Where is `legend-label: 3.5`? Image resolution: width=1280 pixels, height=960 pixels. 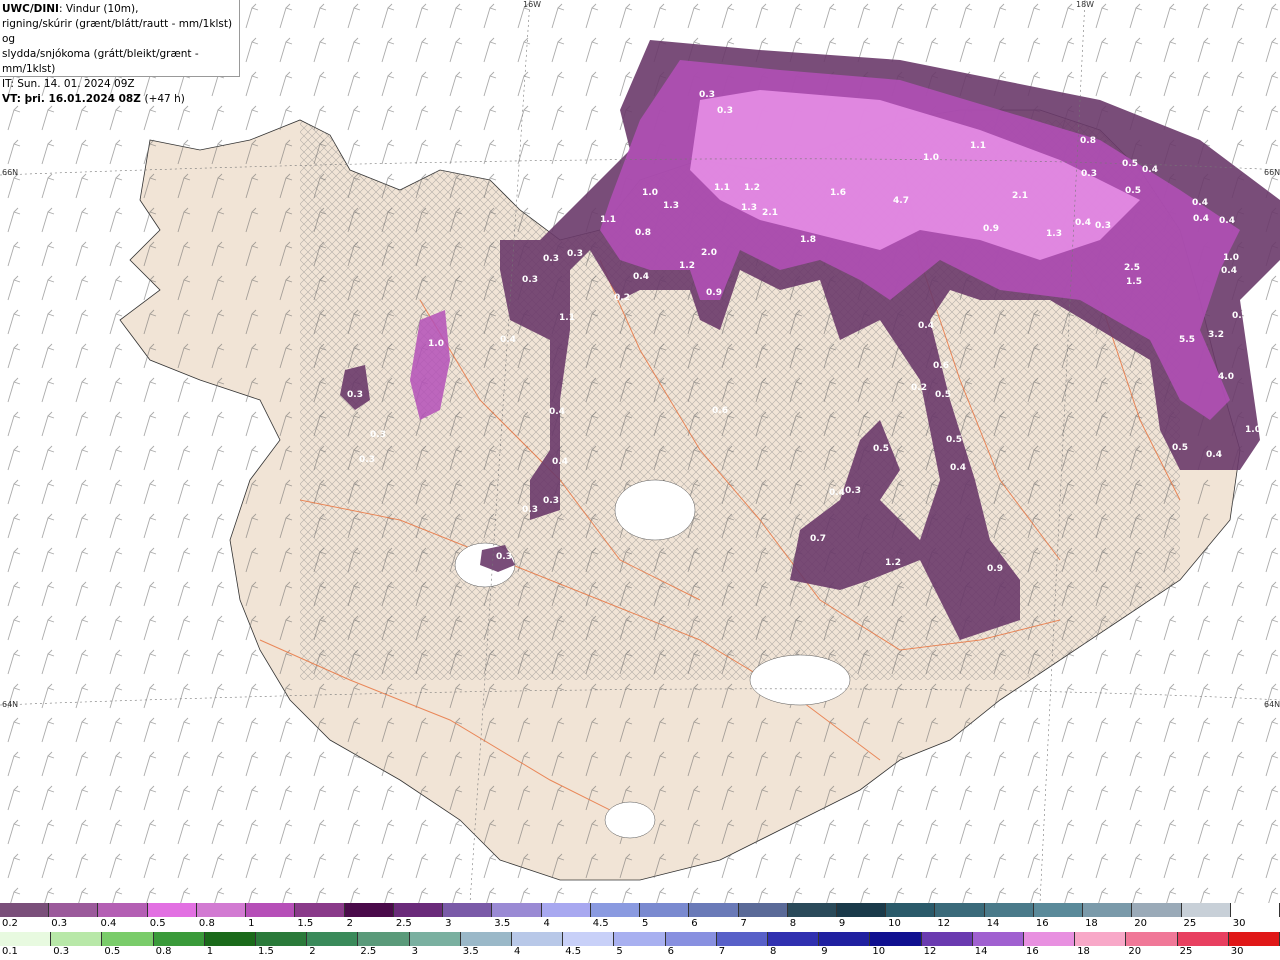 legend-label: 3.5 is located at coordinates (470, 951).